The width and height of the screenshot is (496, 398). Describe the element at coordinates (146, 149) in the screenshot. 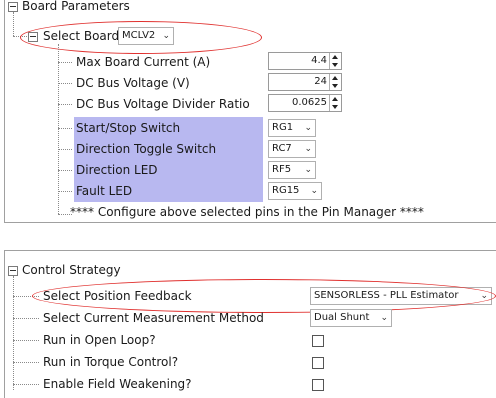

I see `direction-toggle-switch-label: Direction Toggle Switch` at that location.